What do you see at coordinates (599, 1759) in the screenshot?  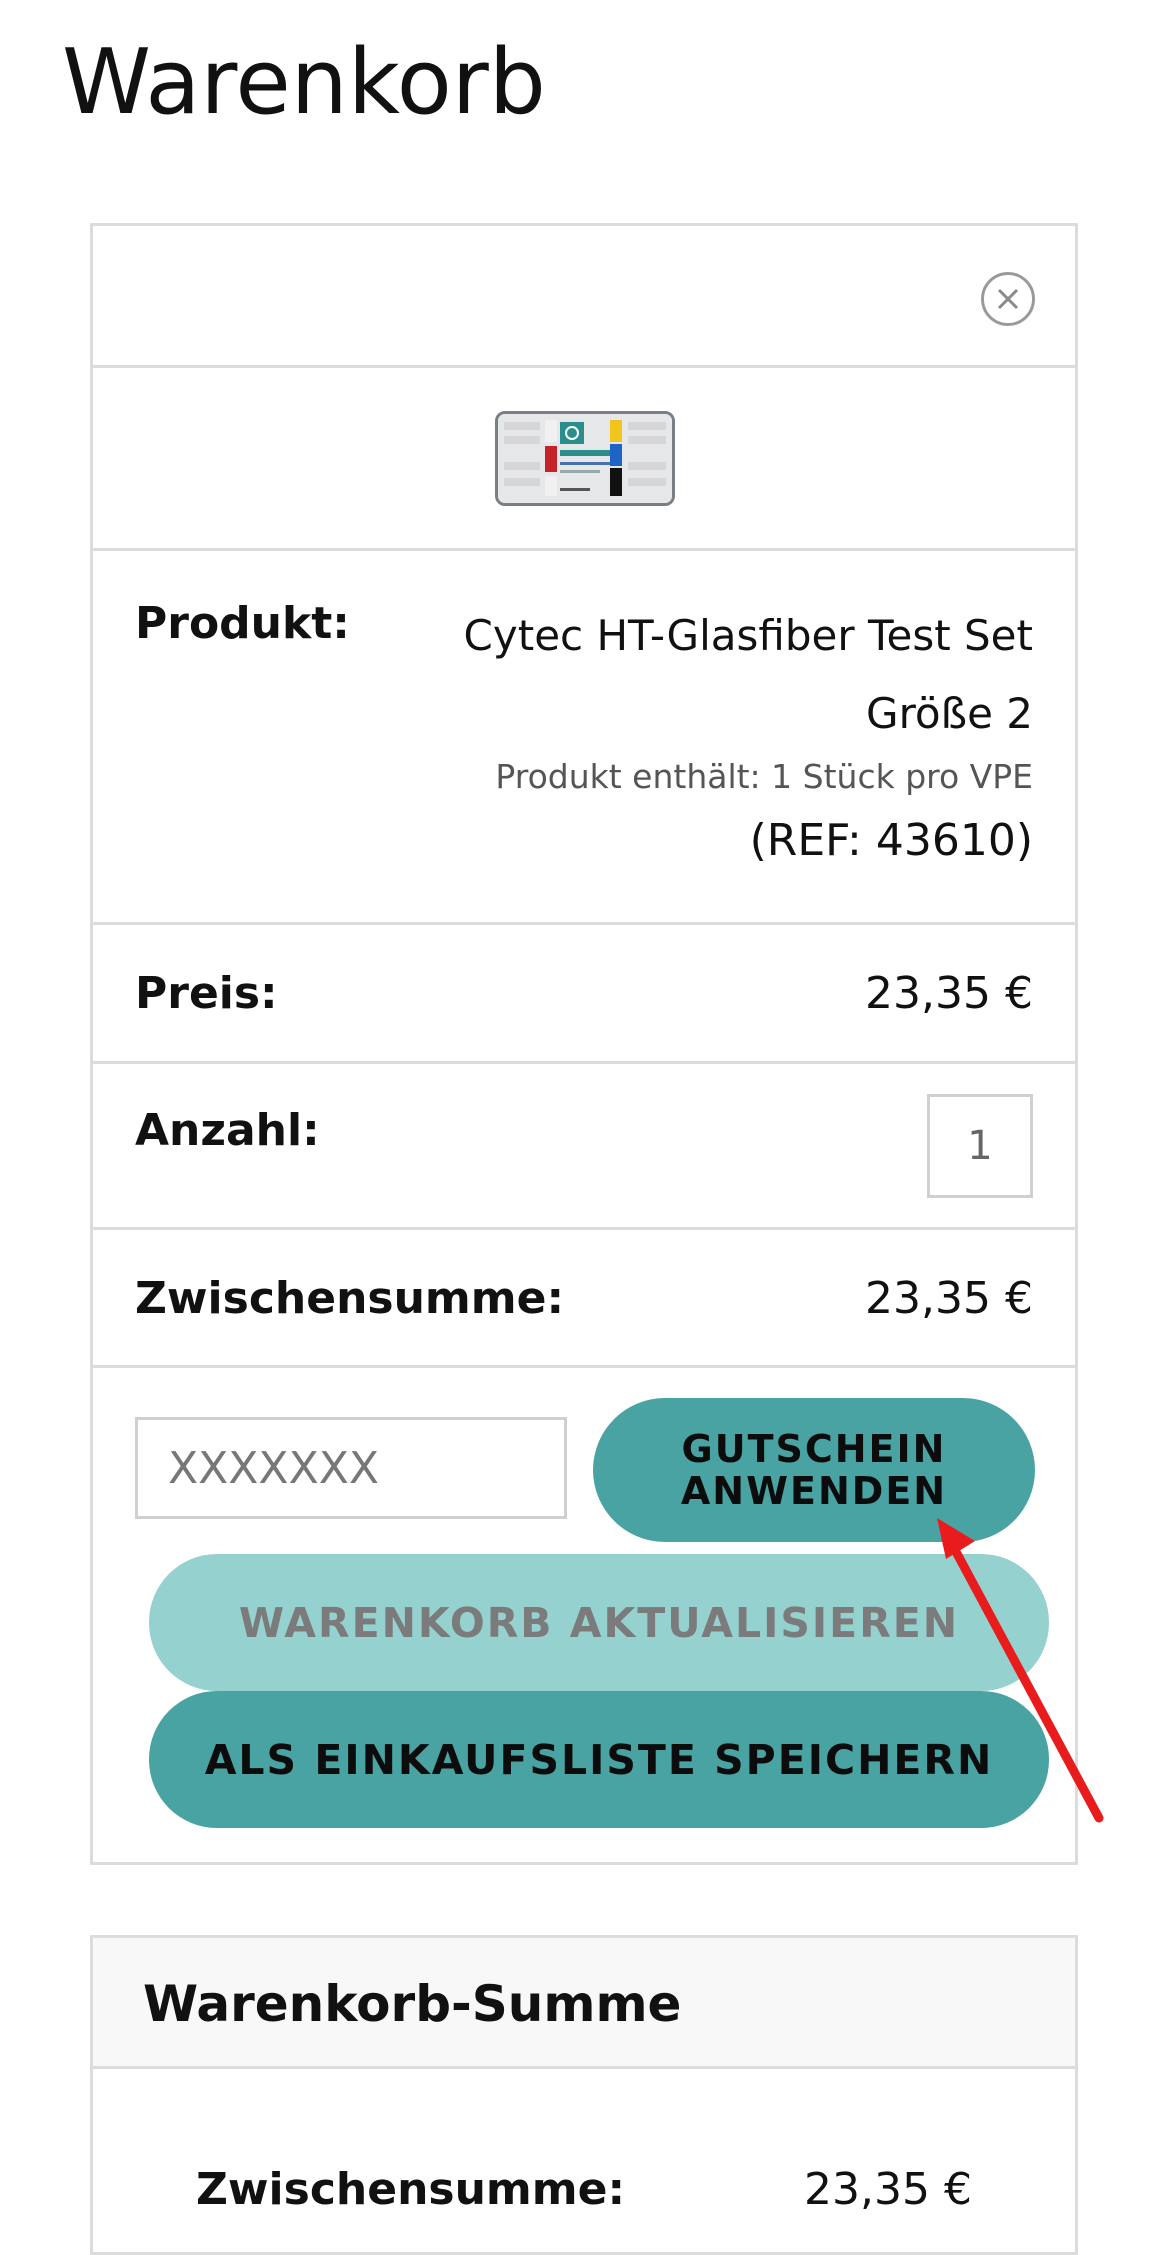 I see `save-shopping-list-button: ALS EINKAUFSLISTE SPEICHERN` at bounding box center [599, 1759].